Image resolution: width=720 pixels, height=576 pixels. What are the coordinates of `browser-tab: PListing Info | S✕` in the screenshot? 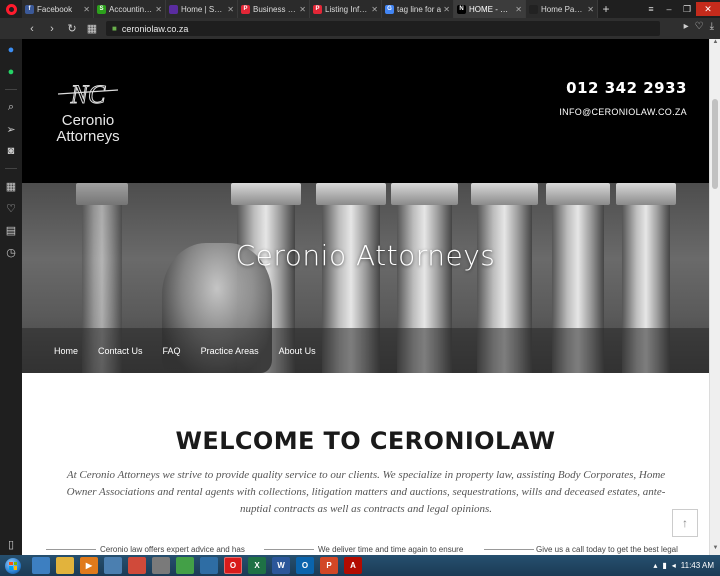 It's located at (346, 9).